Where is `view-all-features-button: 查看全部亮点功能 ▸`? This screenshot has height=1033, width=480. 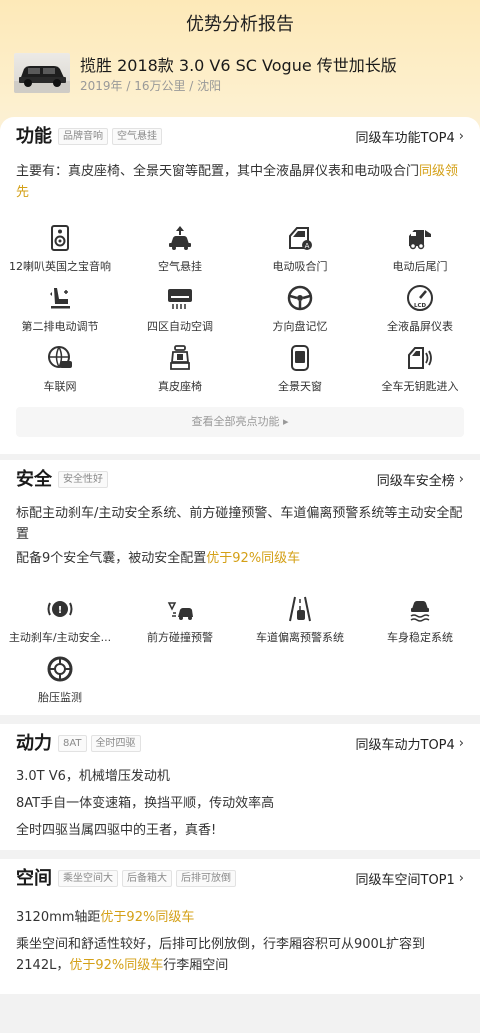
view-all-features-button: 查看全部亮点功能 ▸ is located at coordinates (240, 422).